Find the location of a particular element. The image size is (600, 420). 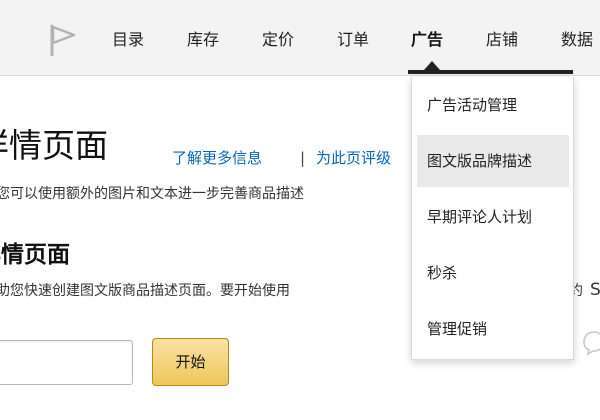

section-description-tail-letter: S is located at coordinates (595, 290).